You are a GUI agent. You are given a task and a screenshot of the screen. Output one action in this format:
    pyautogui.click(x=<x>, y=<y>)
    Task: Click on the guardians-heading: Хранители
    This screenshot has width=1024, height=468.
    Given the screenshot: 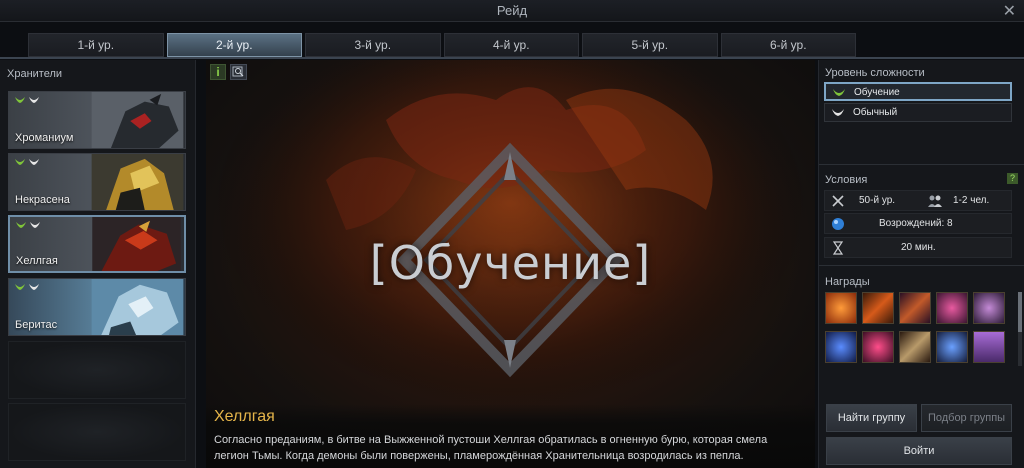 What is the action you would take?
    pyautogui.click(x=35, y=74)
    